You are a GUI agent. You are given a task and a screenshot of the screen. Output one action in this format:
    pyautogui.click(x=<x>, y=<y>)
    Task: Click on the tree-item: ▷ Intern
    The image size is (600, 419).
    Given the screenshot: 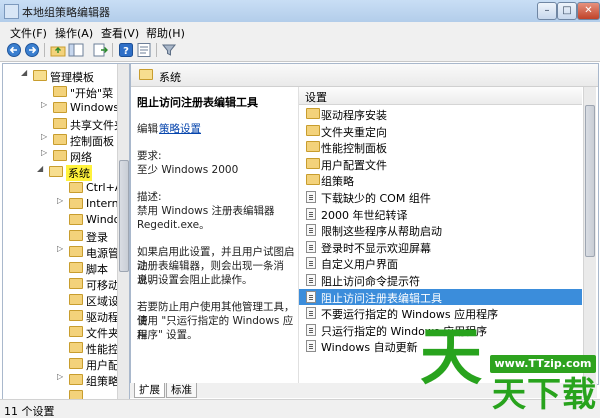 What is the action you would take?
    pyautogui.click(x=61, y=204)
    